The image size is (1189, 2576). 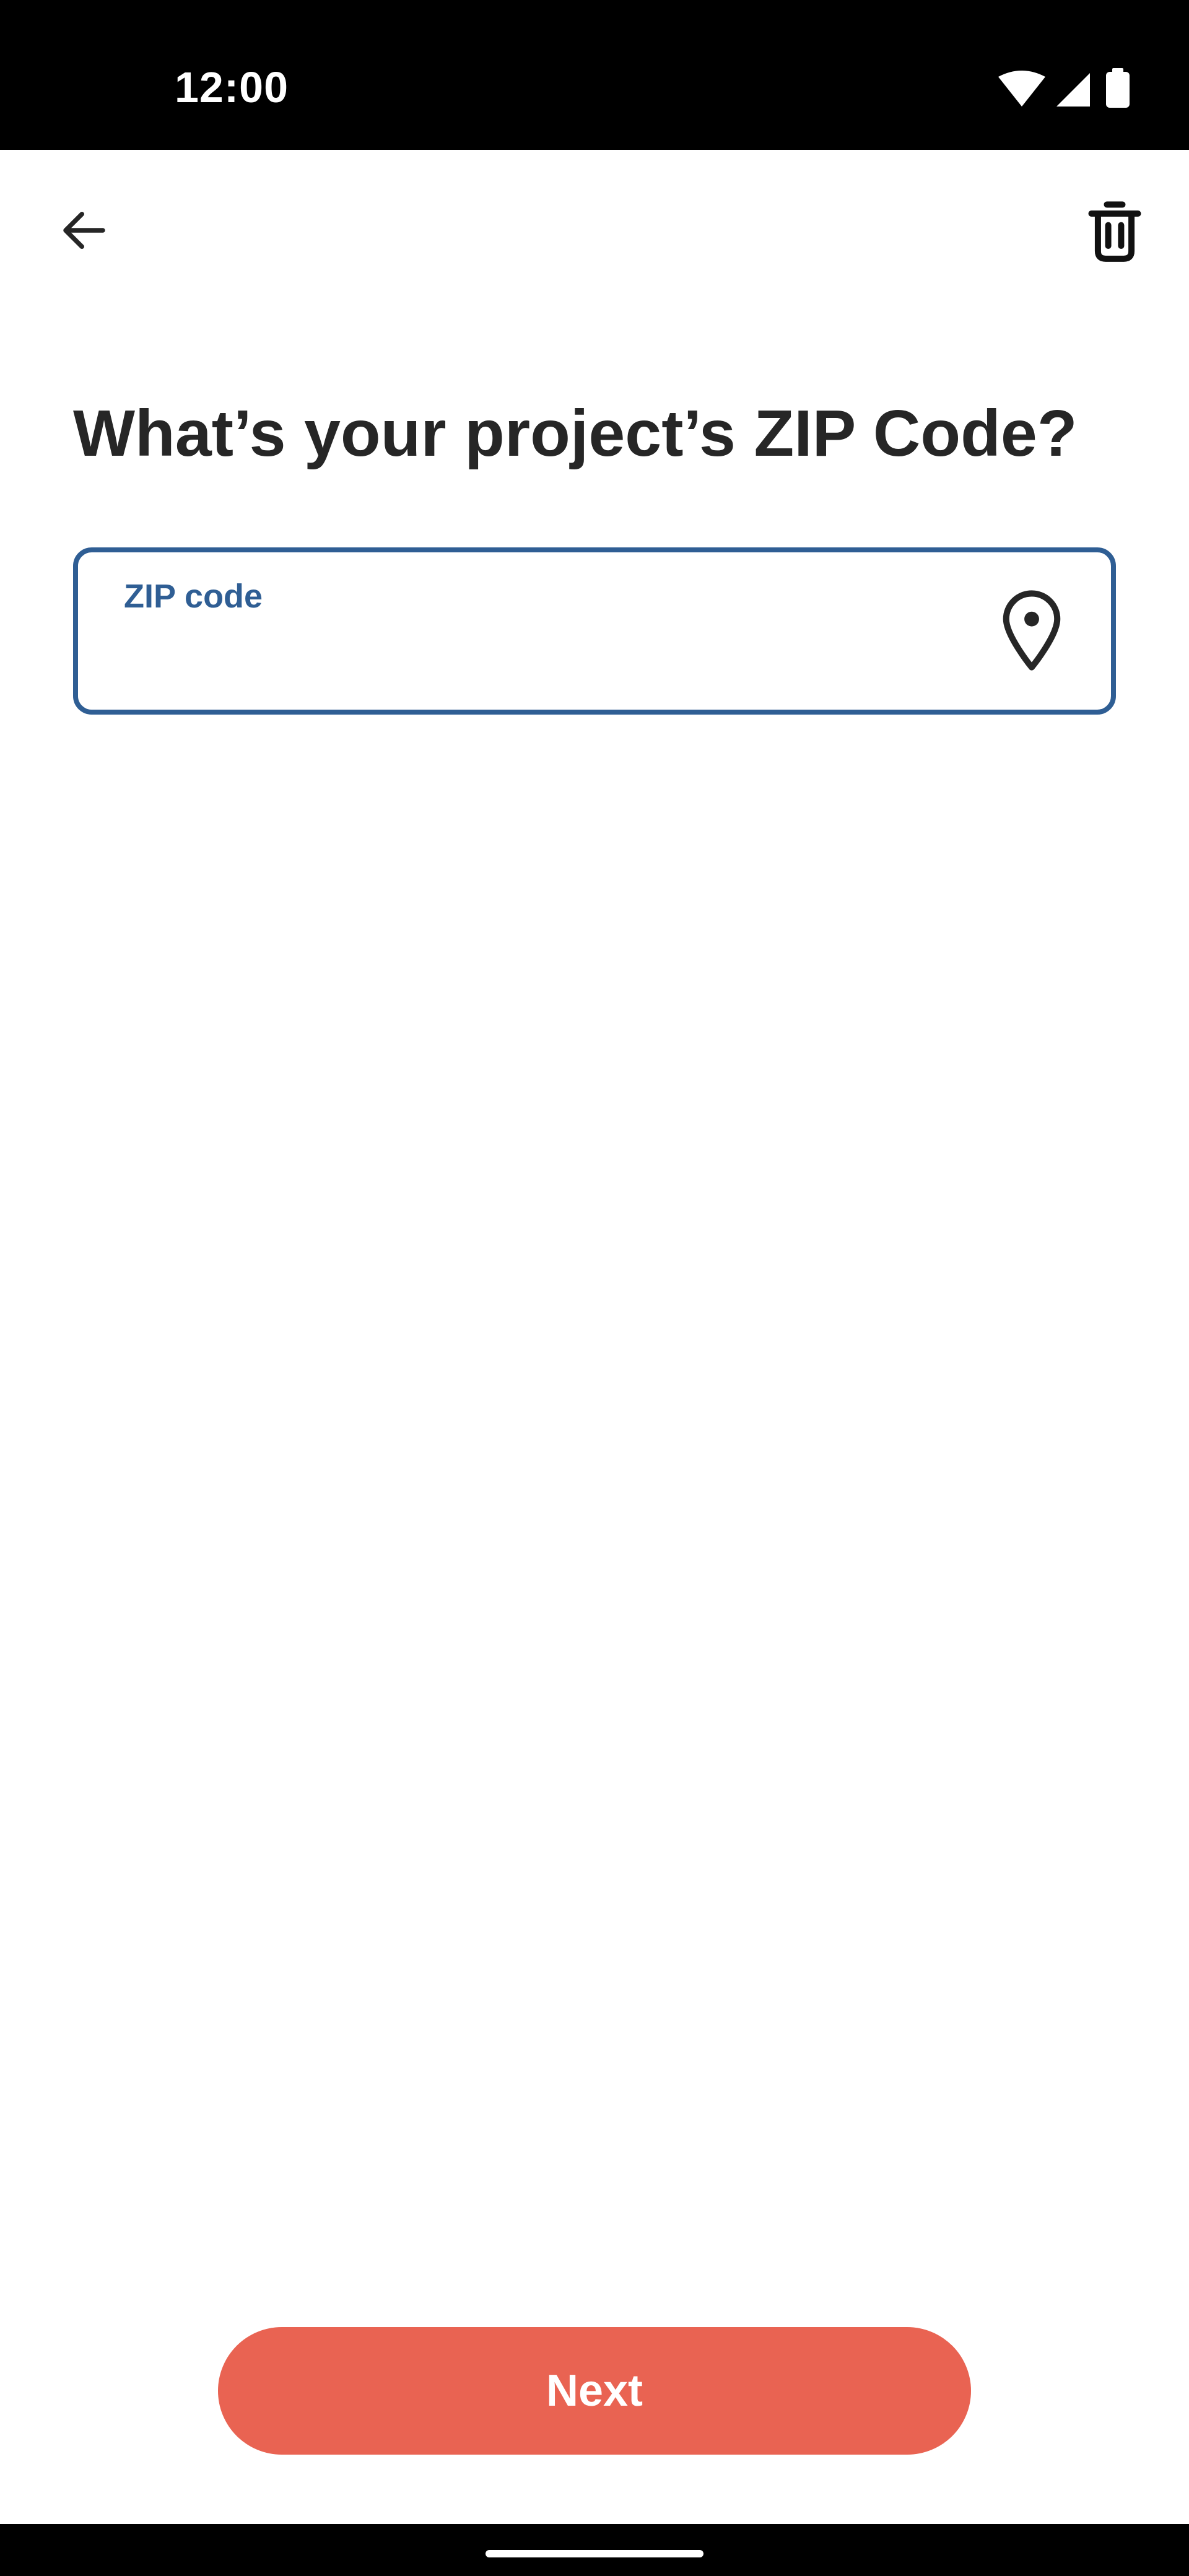 I want to click on page-title: What’s your project’s ZIP Code?, so click(x=575, y=433).